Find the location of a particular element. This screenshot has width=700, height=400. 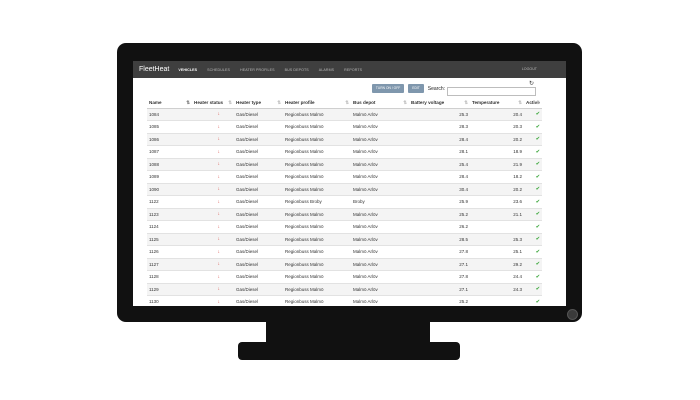

nav-bus-depots: BUS DEPOTS is located at coordinates (297, 70).